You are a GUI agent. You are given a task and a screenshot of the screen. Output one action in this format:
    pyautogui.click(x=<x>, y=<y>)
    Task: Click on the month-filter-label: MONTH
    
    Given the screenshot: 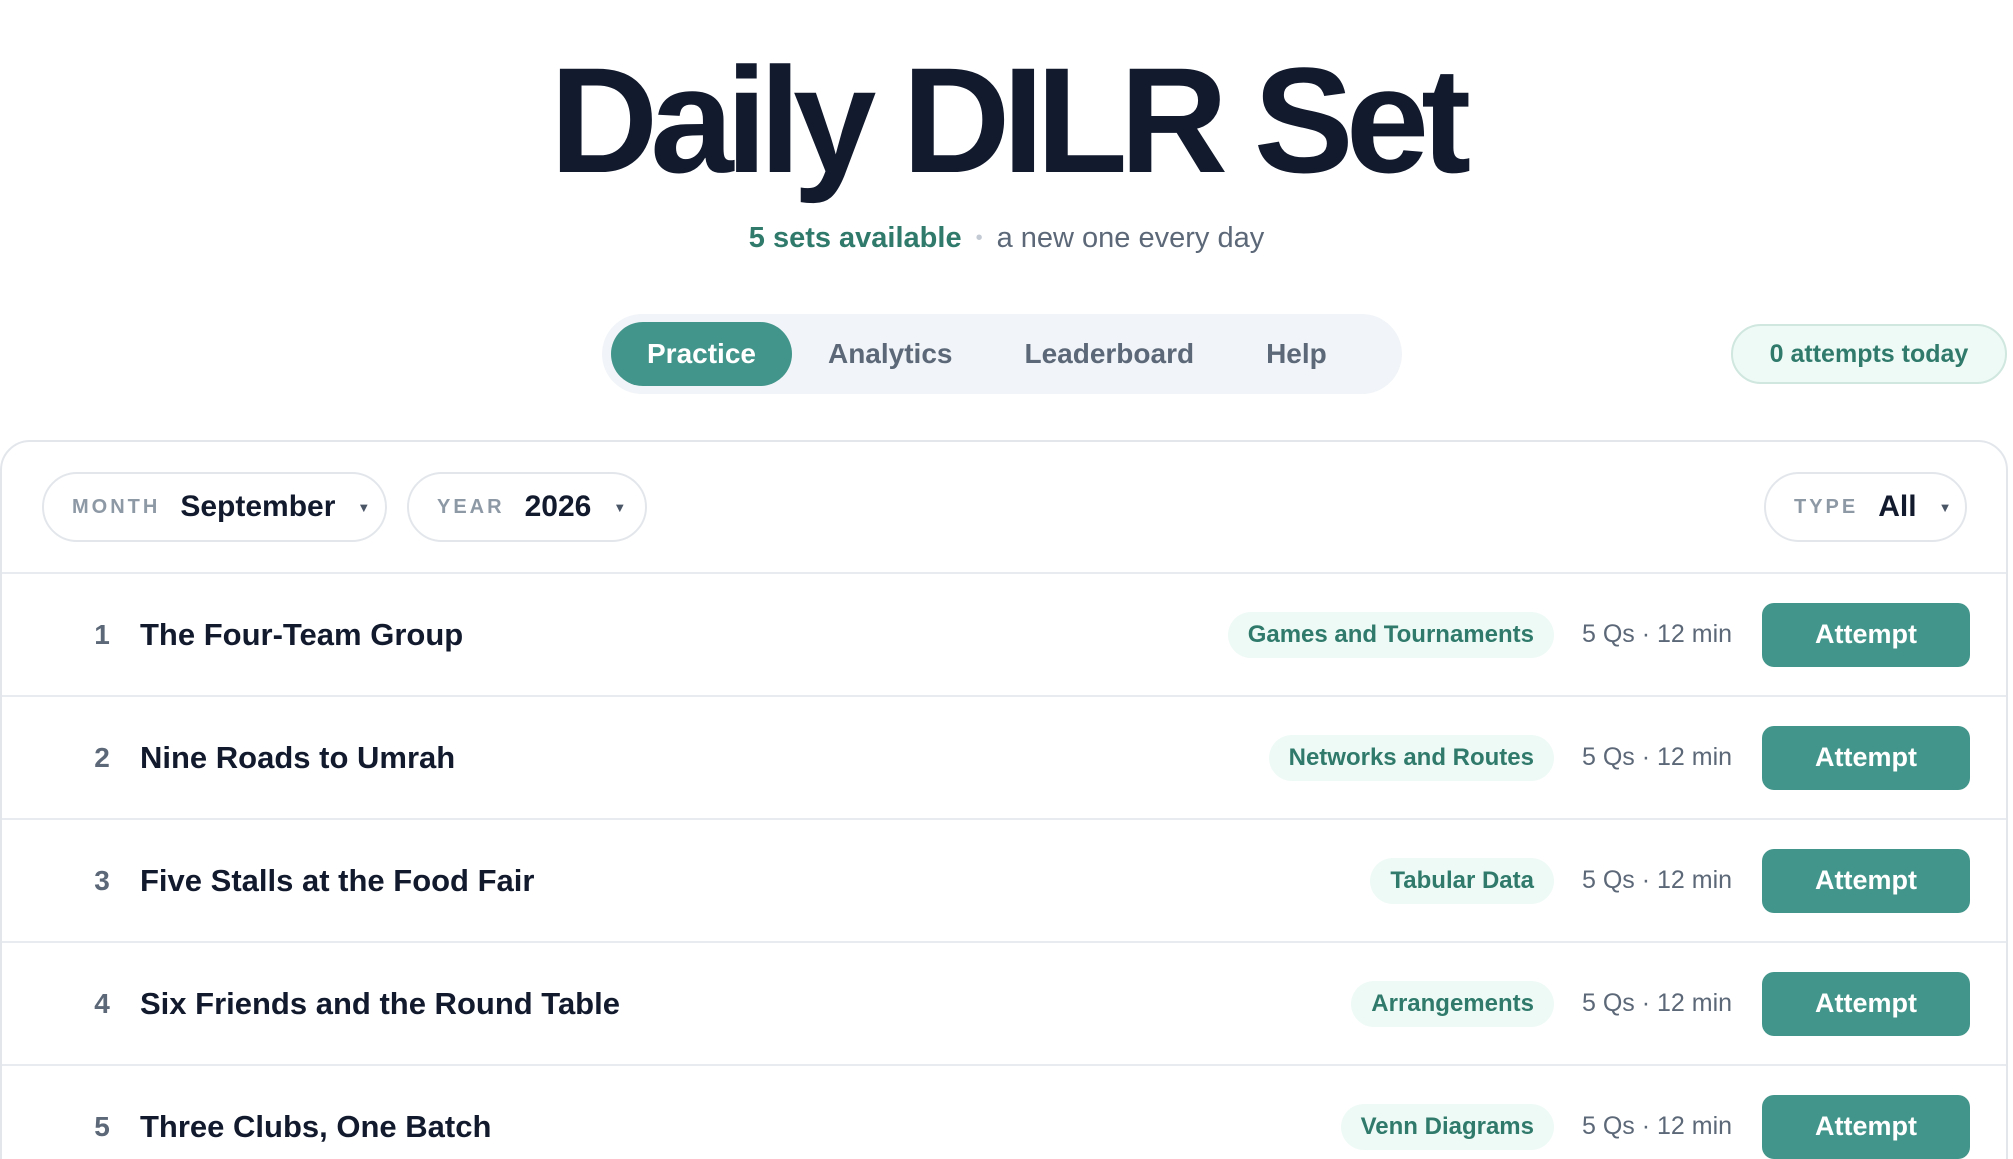 What is the action you would take?
    pyautogui.click(x=116, y=506)
    